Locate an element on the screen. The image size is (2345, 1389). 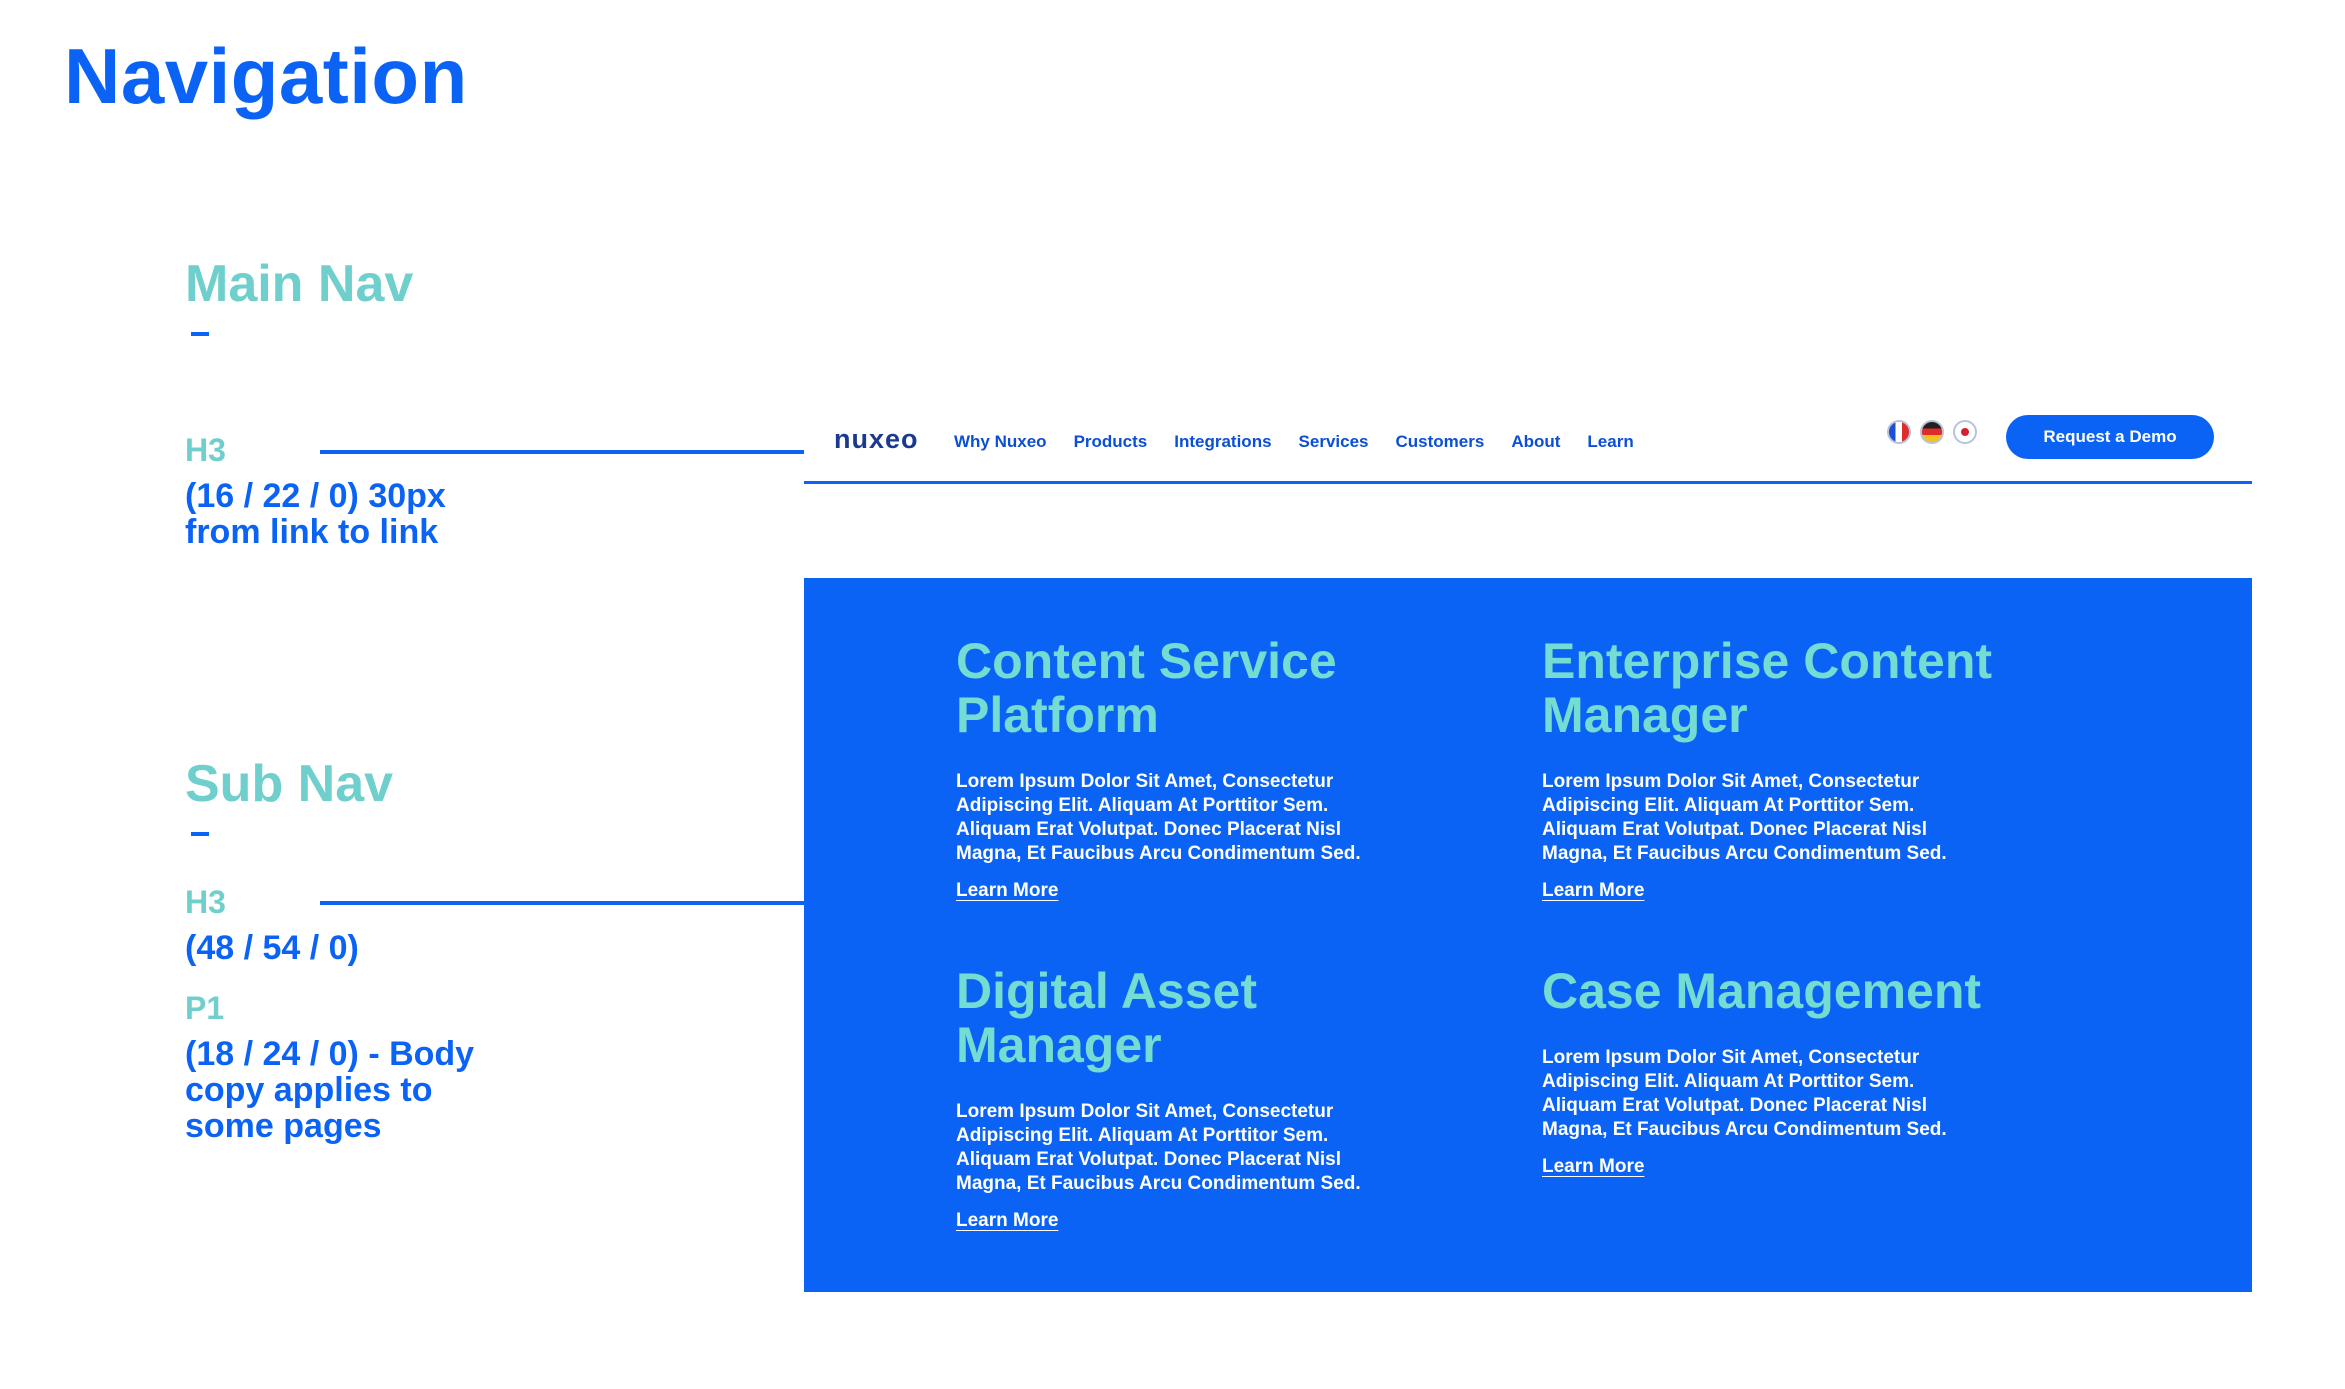
nav-link-services: Services is located at coordinates (1334, 442).